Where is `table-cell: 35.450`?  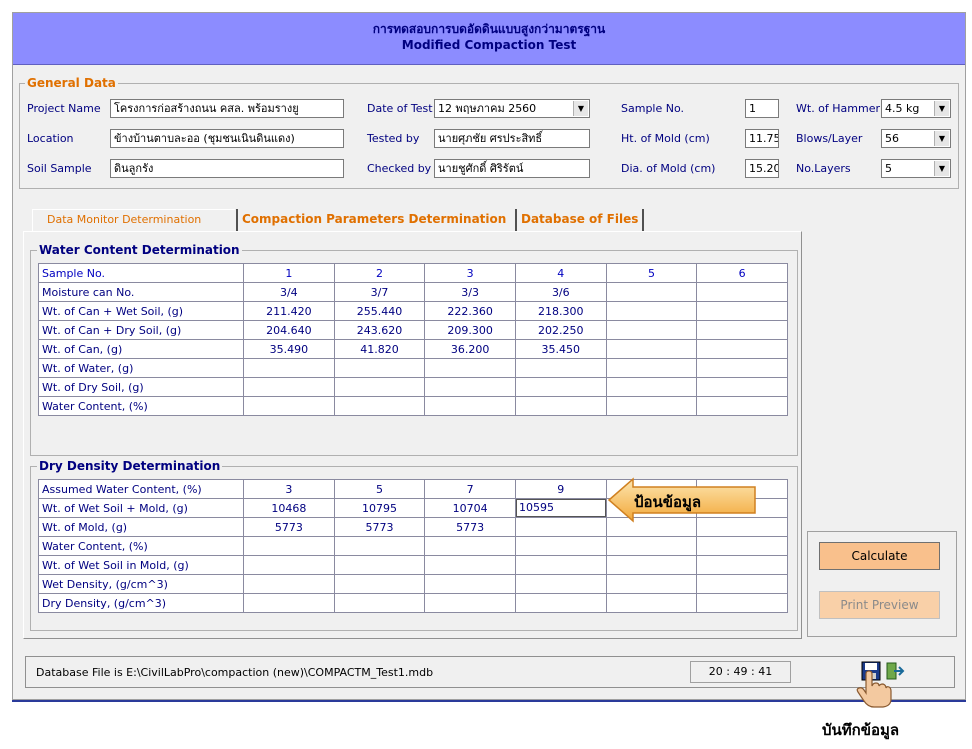
table-cell: 35.450 is located at coordinates (560, 349).